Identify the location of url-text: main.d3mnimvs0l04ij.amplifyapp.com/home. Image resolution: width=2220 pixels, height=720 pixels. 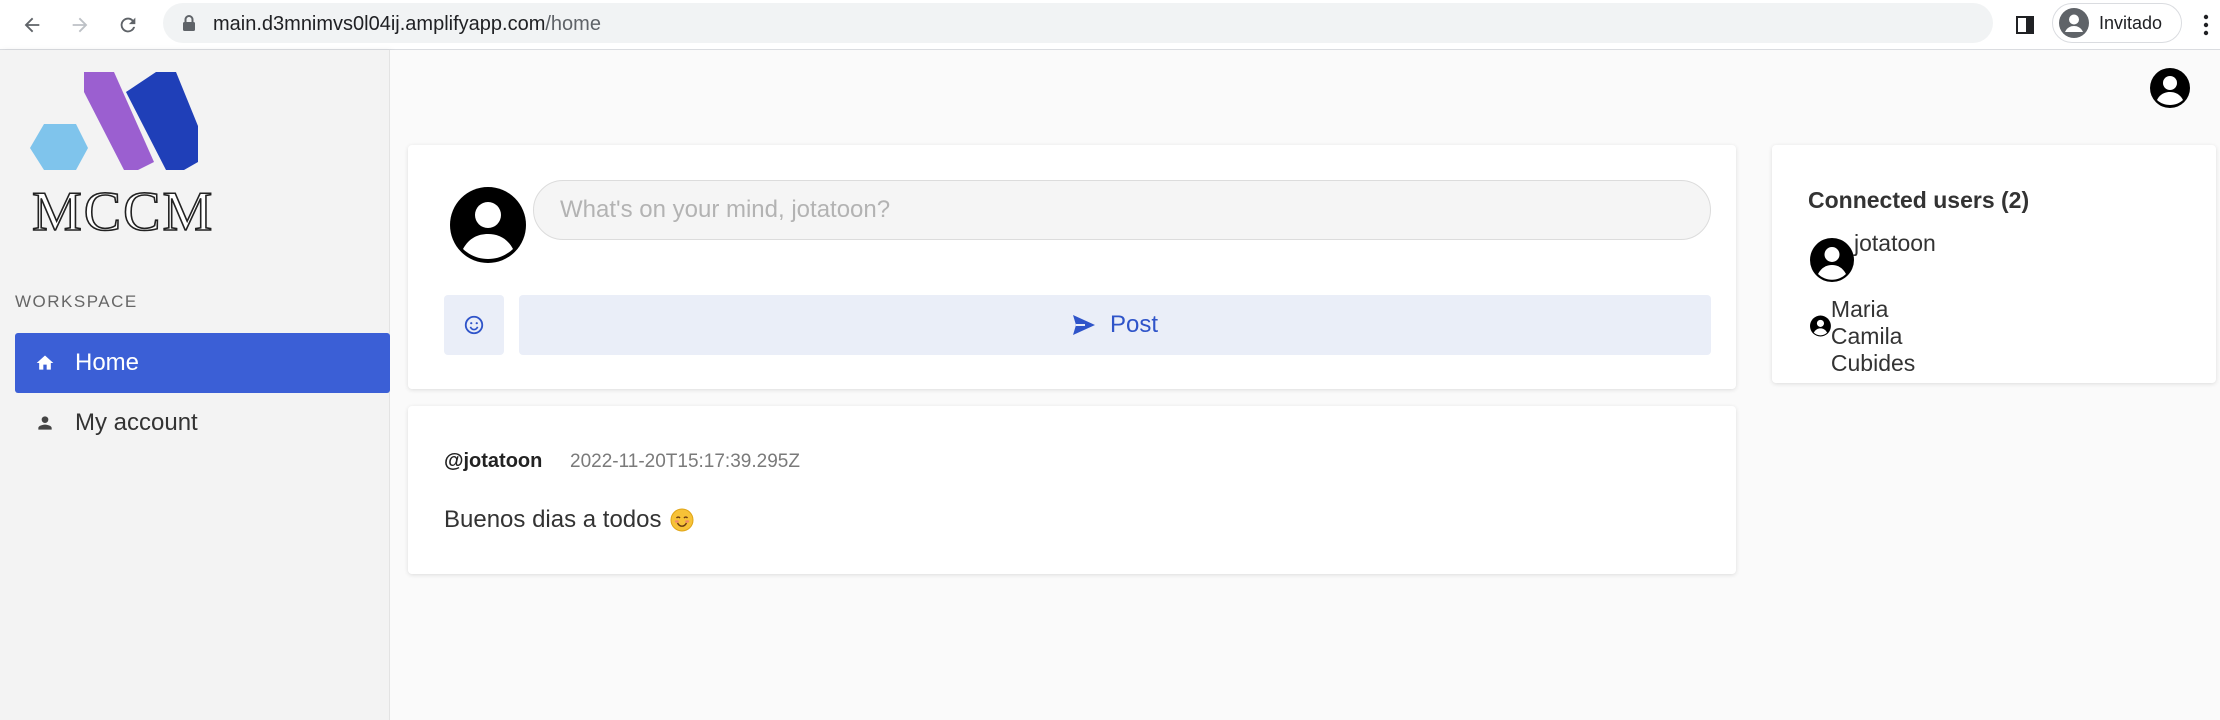
(407, 24).